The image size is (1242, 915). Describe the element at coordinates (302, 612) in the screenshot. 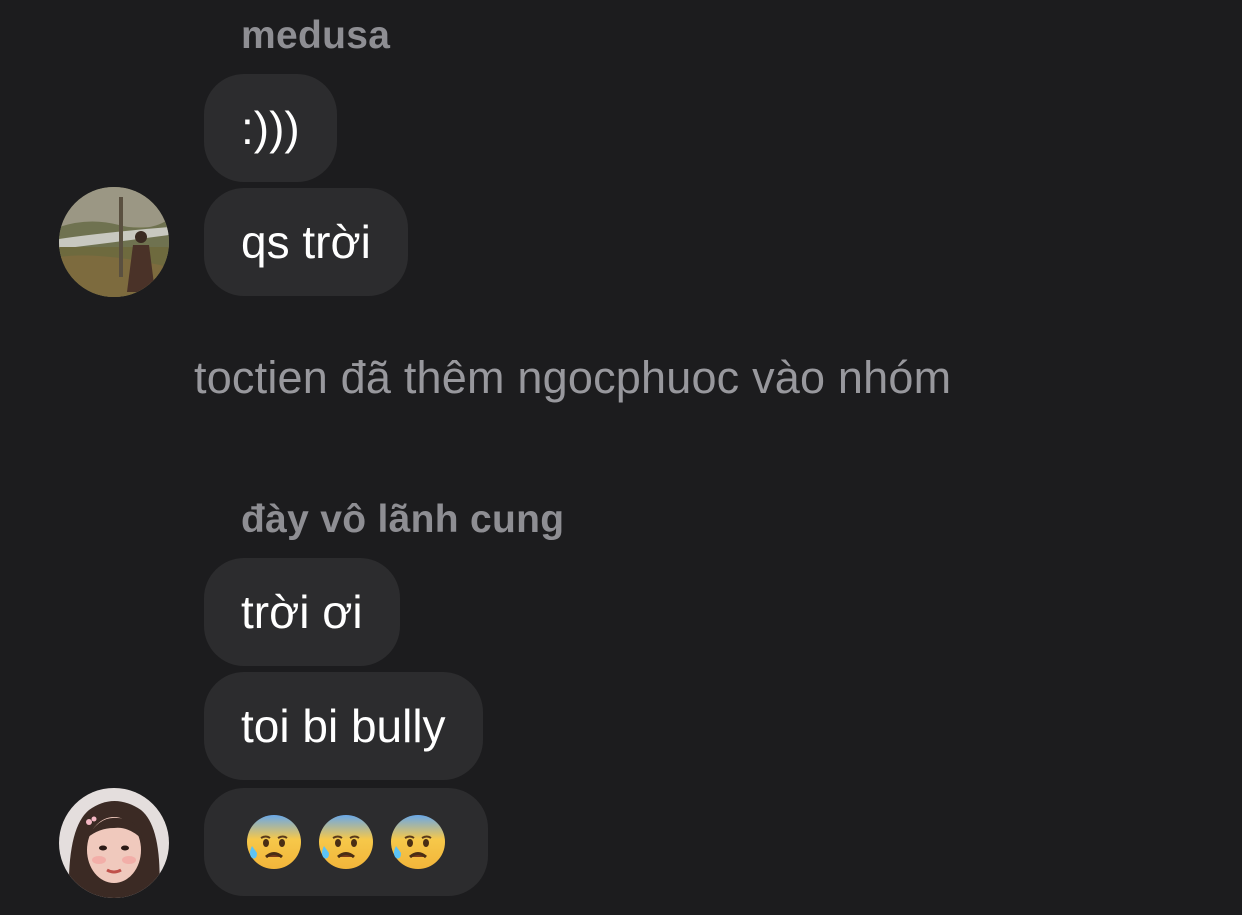

I see `message-bubble: trời ơi` at that location.